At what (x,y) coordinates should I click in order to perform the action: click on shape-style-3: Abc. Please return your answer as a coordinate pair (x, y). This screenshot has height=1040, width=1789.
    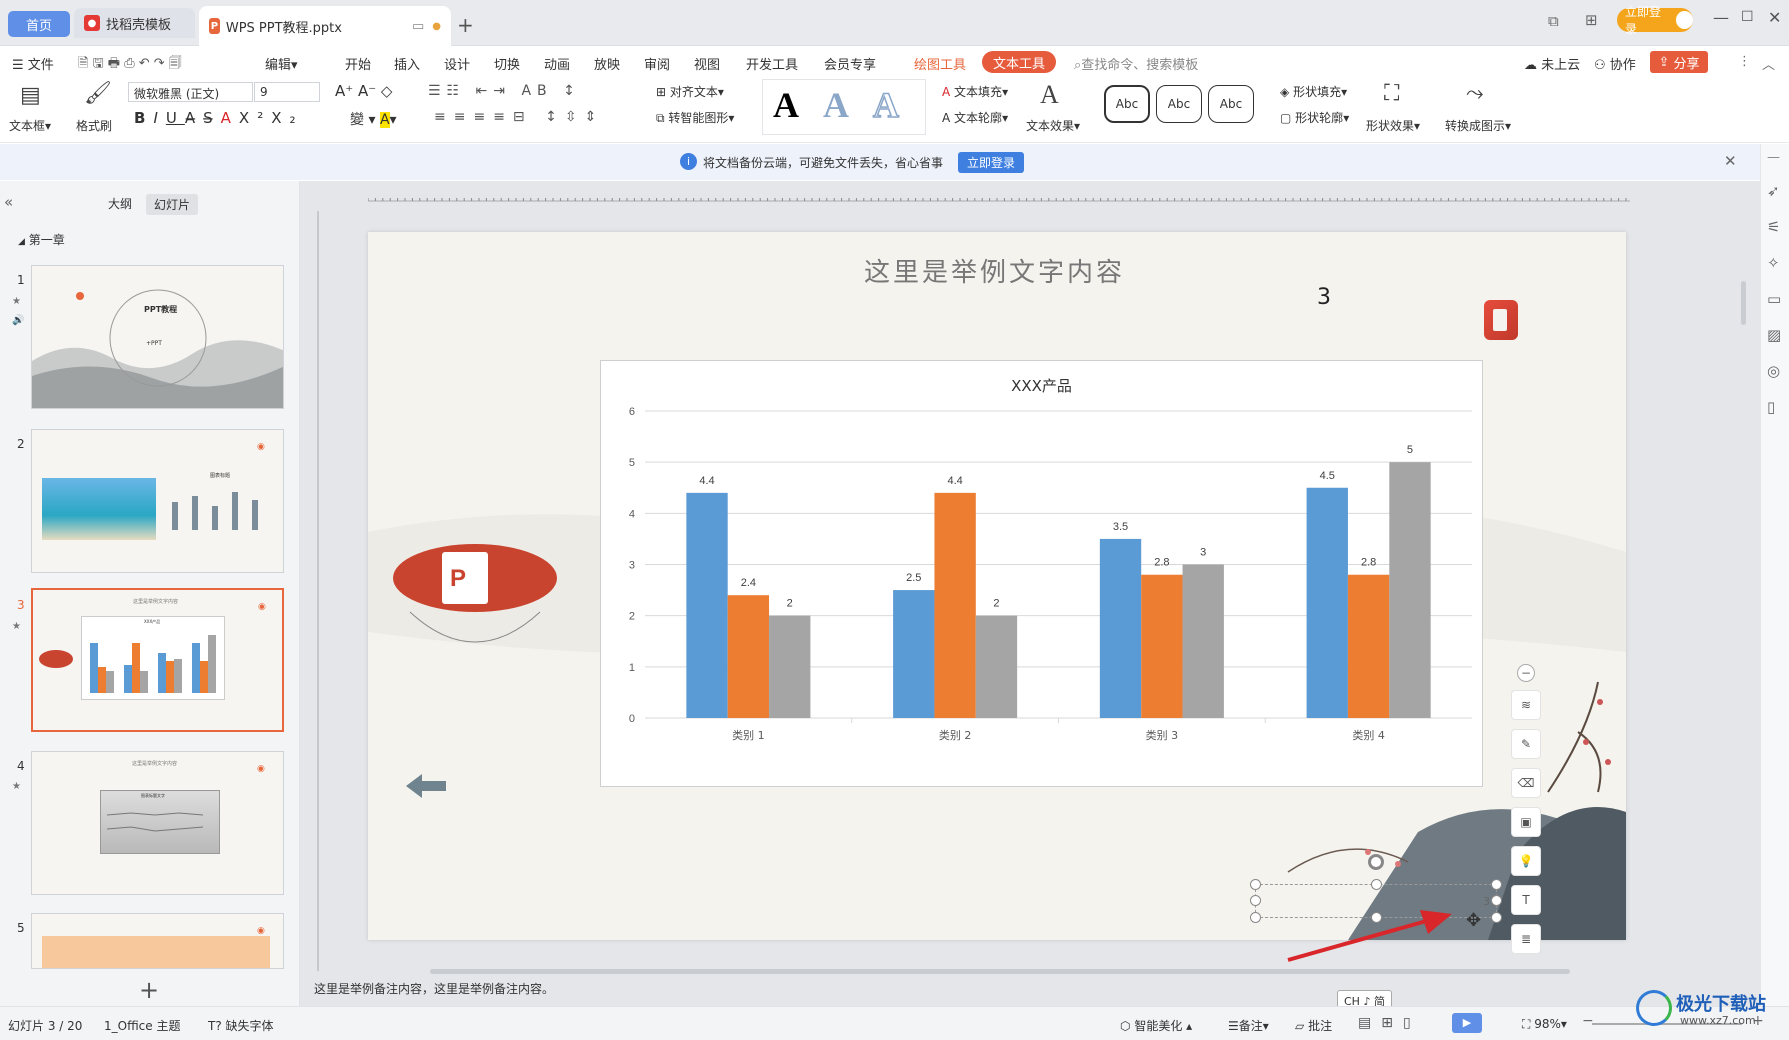
    Looking at the image, I should click on (1231, 104).